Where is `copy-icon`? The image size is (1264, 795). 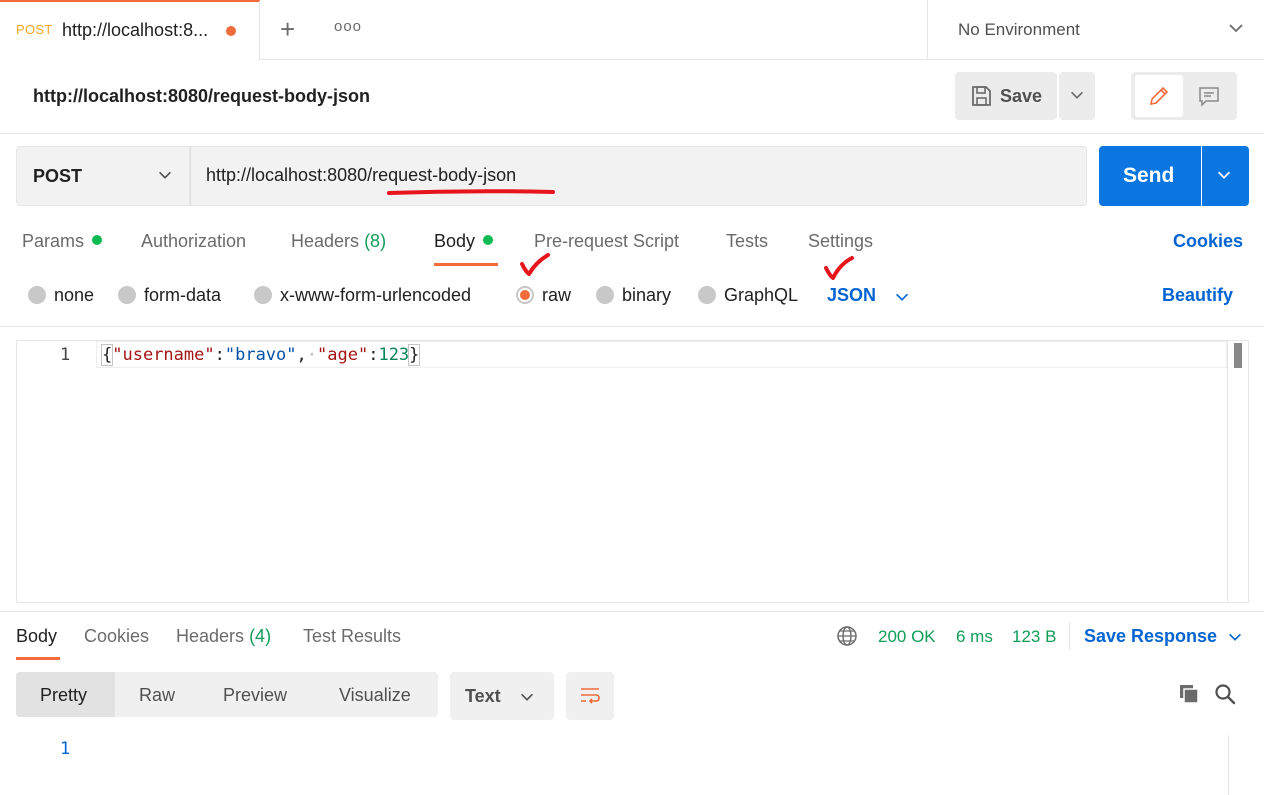 copy-icon is located at coordinates (1189, 694).